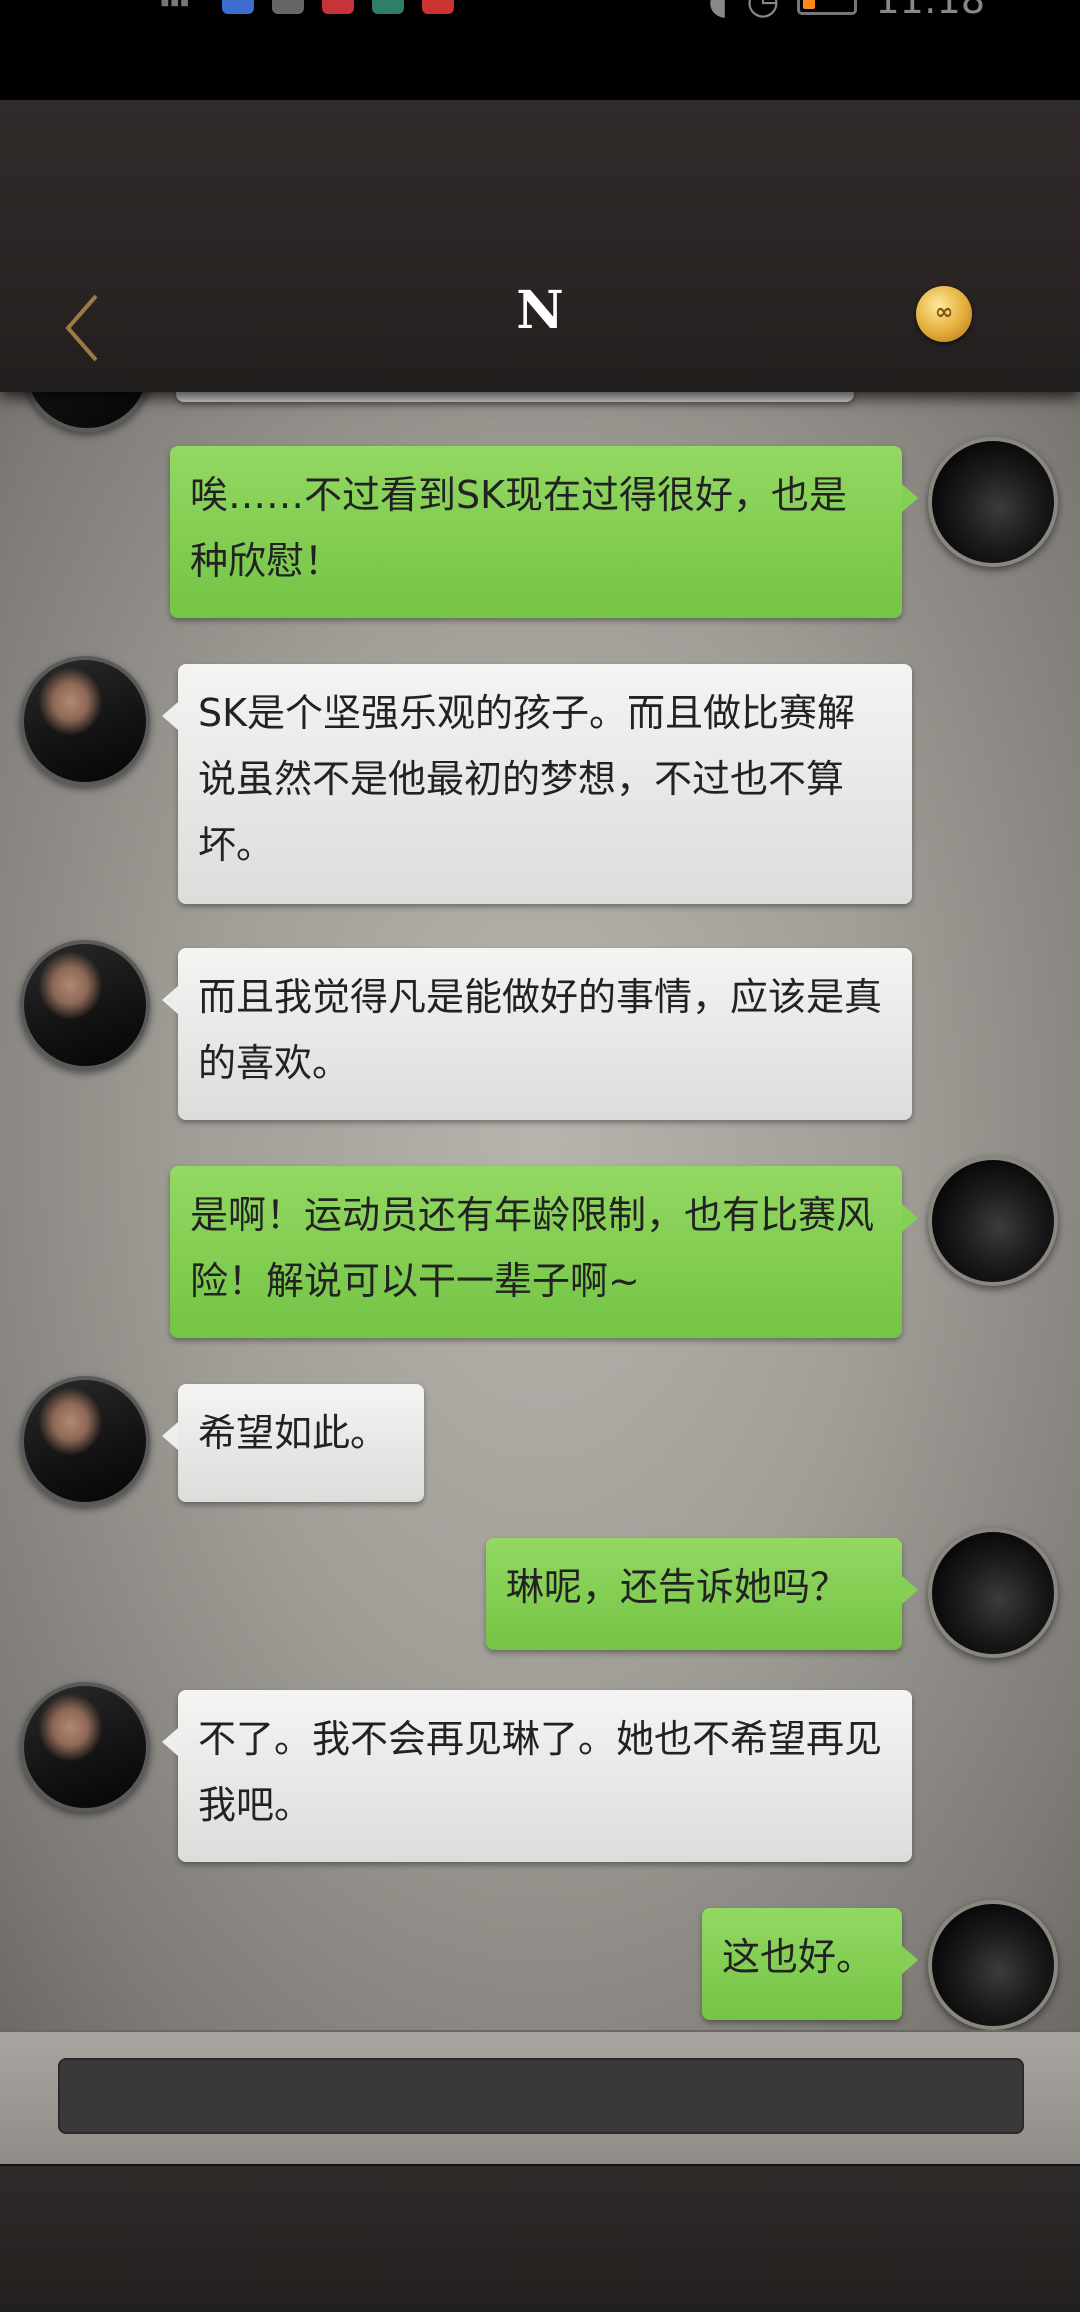  I want to click on message-text: 而且我觉得凡是能做好的事情，应该是真的喜欢。, so click(540, 1030).